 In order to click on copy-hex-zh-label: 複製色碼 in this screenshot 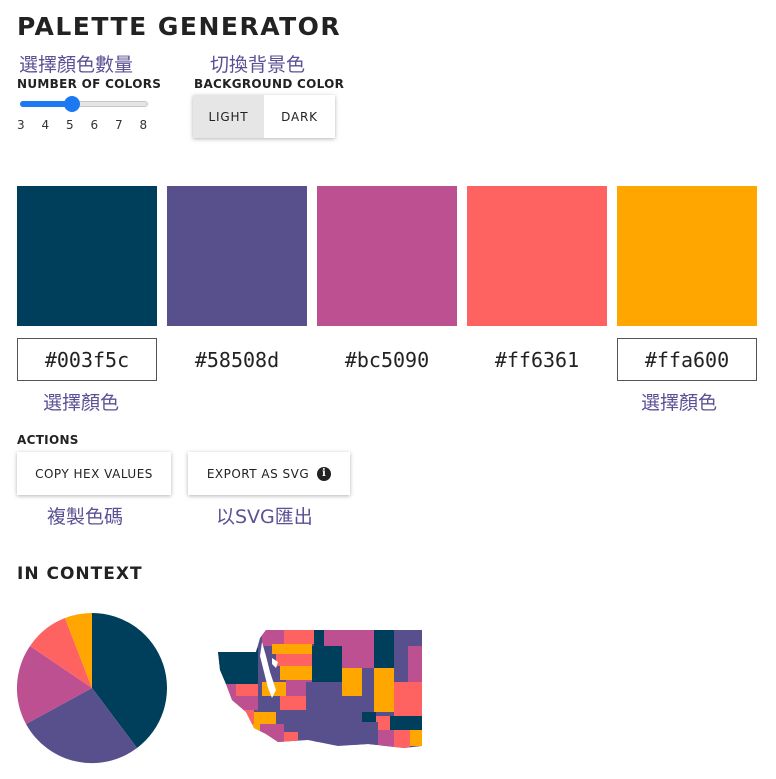, I will do `click(85, 517)`.